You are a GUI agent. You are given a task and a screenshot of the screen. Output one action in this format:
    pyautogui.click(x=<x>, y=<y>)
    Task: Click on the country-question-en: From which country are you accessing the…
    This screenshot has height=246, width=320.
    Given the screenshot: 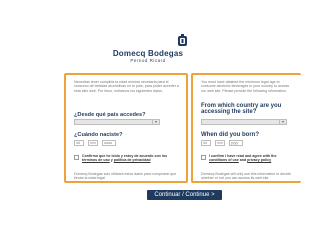 What is the action you would take?
    pyautogui.click(x=241, y=109)
    